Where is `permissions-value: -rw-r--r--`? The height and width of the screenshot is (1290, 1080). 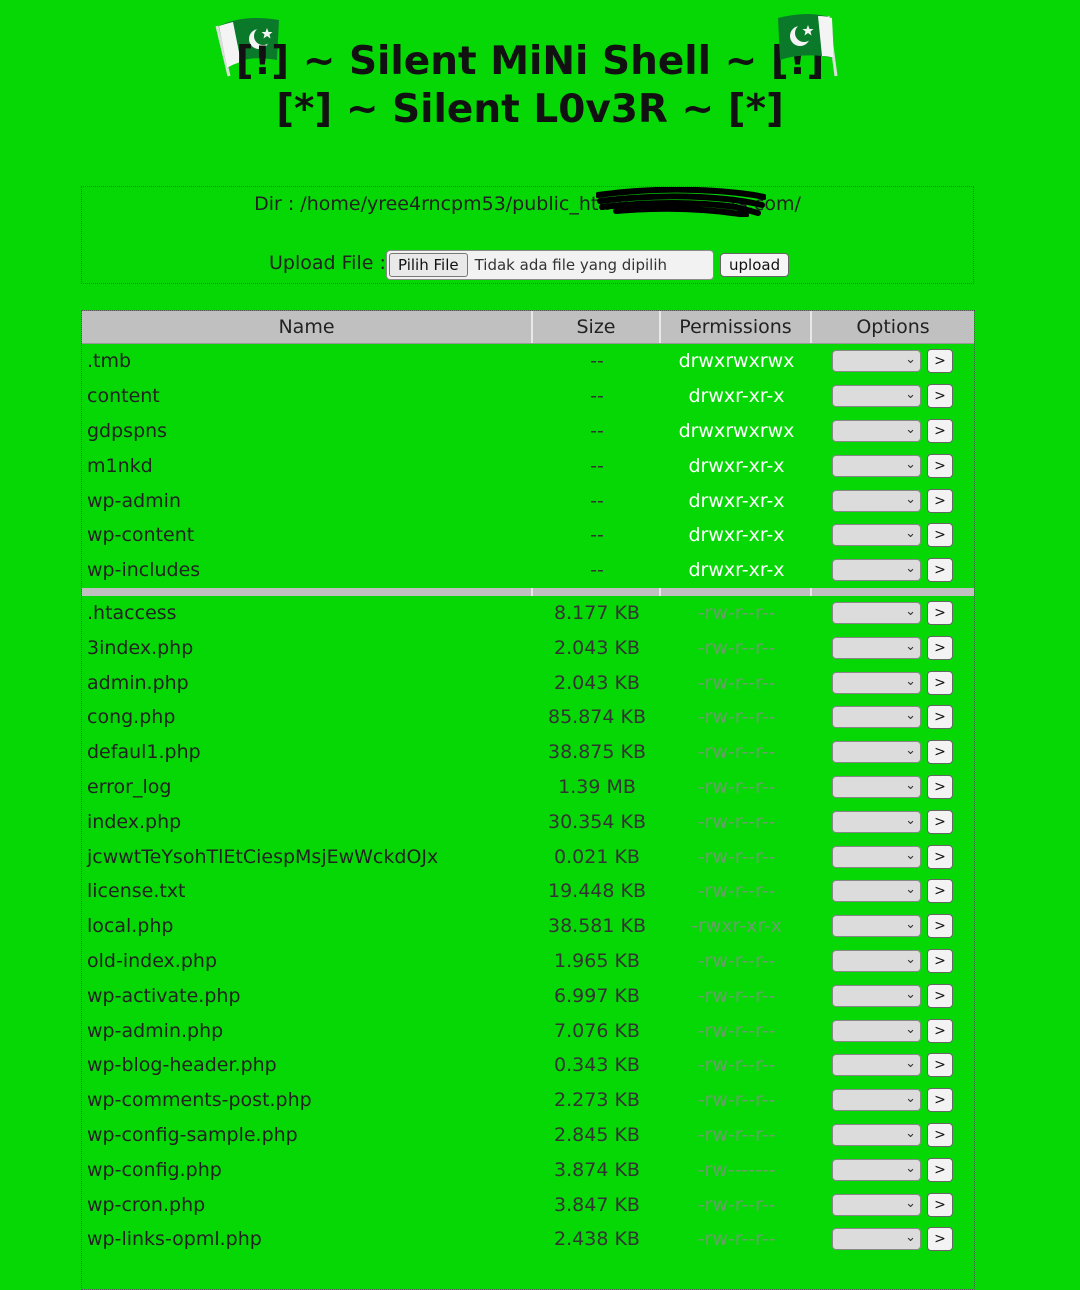 permissions-value: -rw-r--r-- is located at coordinates (736, 821).